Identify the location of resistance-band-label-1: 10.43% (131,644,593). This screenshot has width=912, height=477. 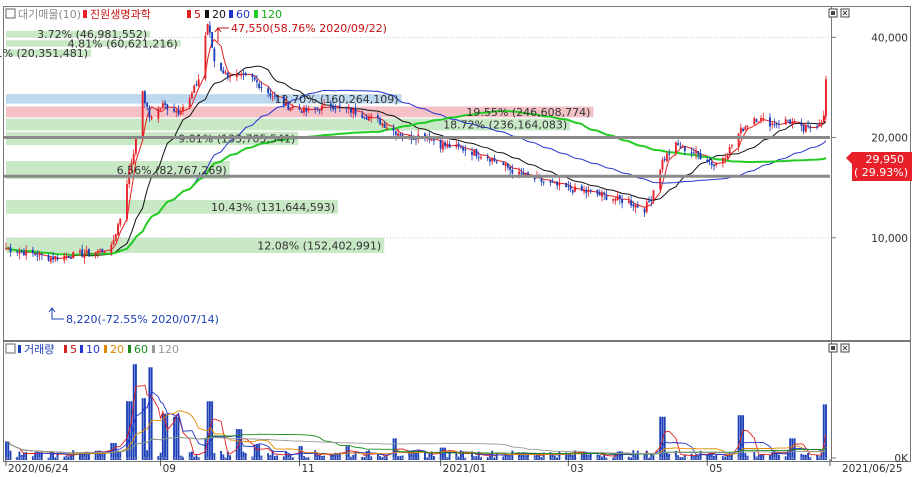
(273, 207).